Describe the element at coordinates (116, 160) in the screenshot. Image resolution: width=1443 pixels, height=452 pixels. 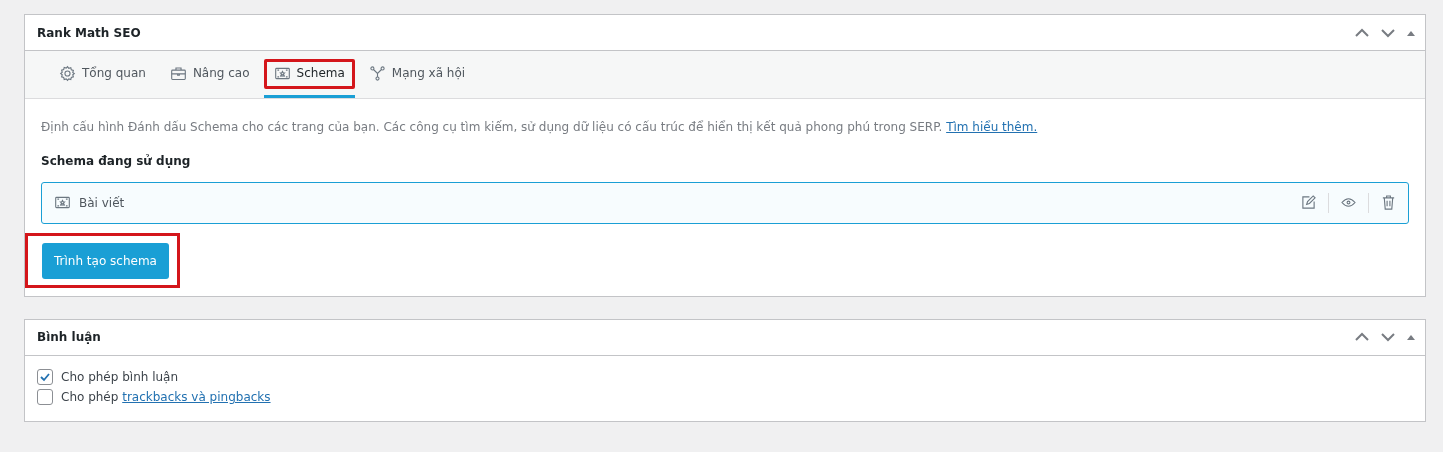
I see `section-title: Schema đang sử dụng` at that location.